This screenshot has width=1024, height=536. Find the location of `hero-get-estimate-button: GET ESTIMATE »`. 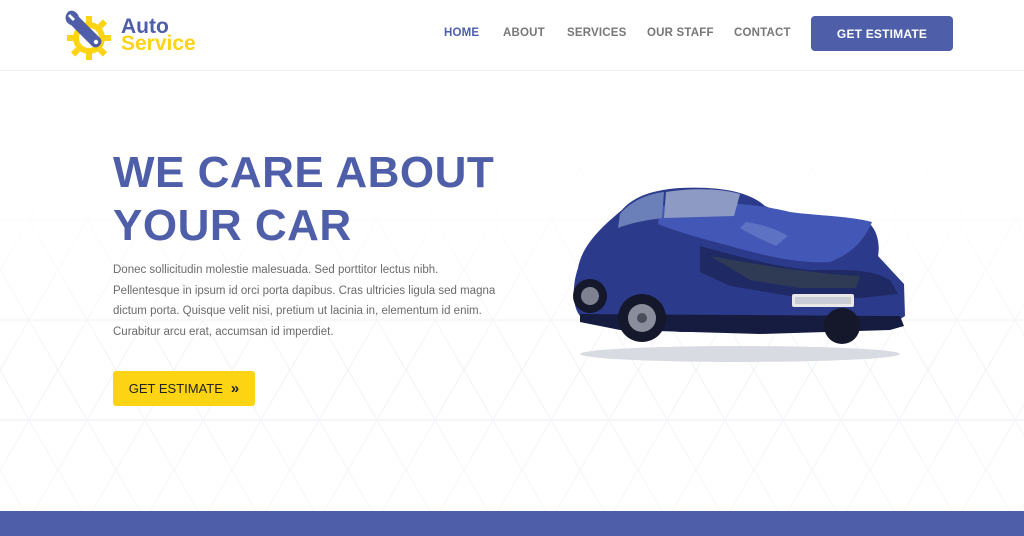

hero-get-estimate-button: GET ESTIMATE » is located at coordinates (184, 388).